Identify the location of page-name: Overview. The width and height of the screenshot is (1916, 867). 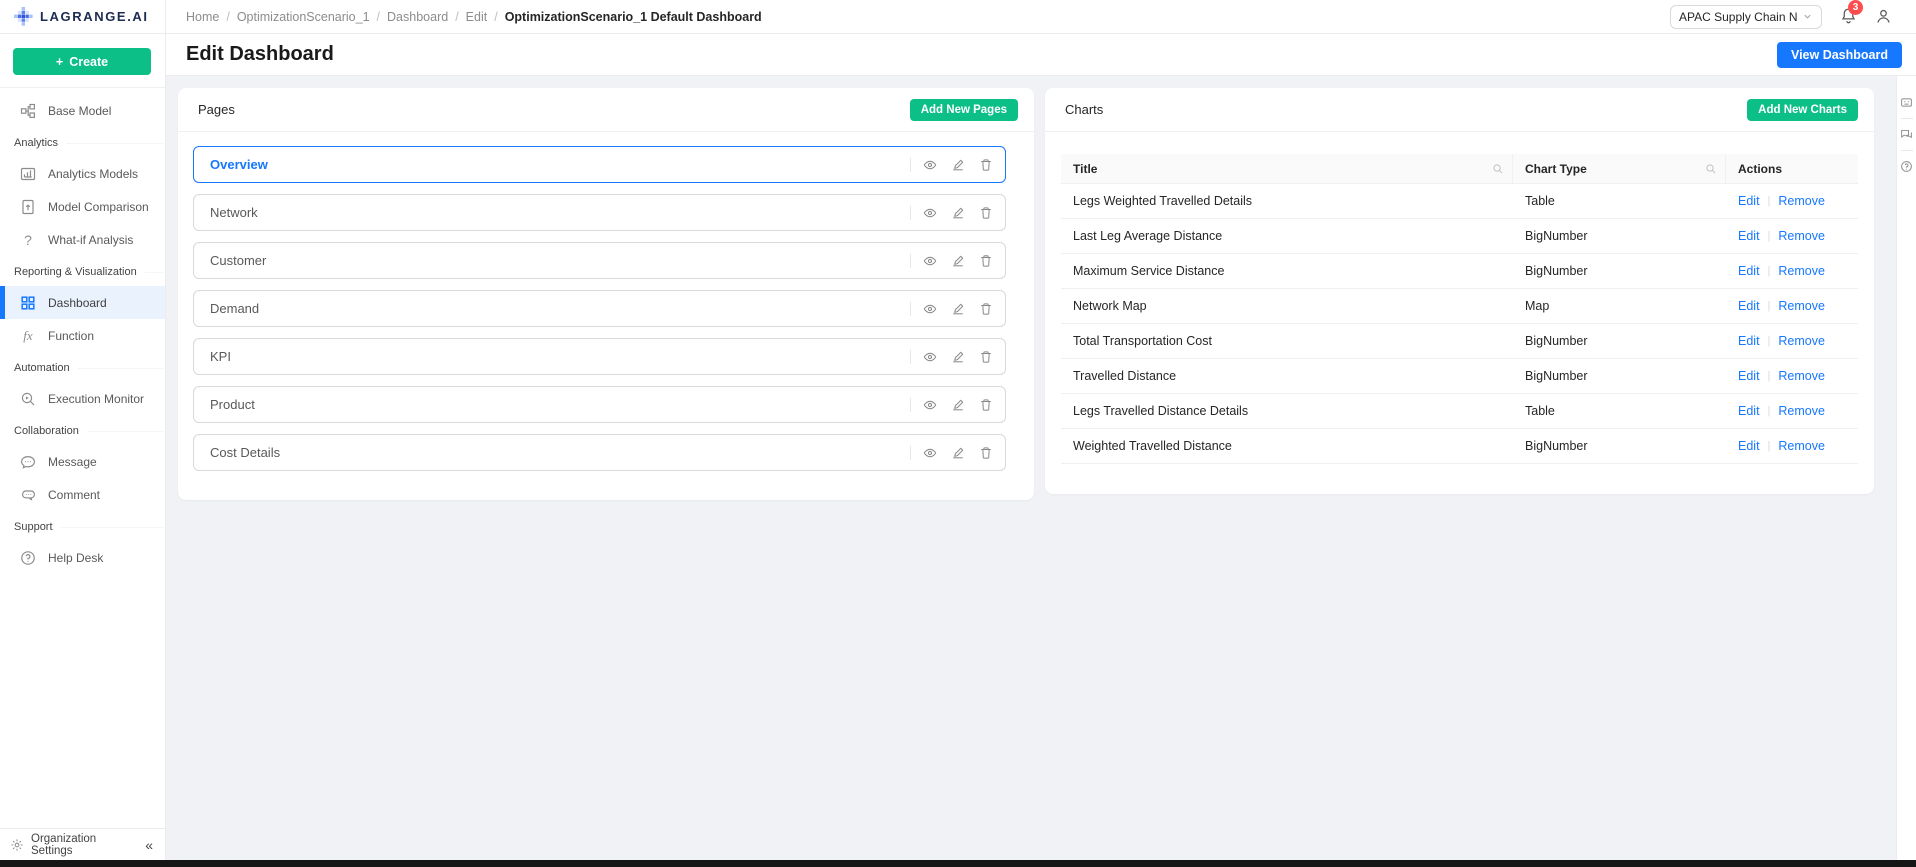
(239, 164).